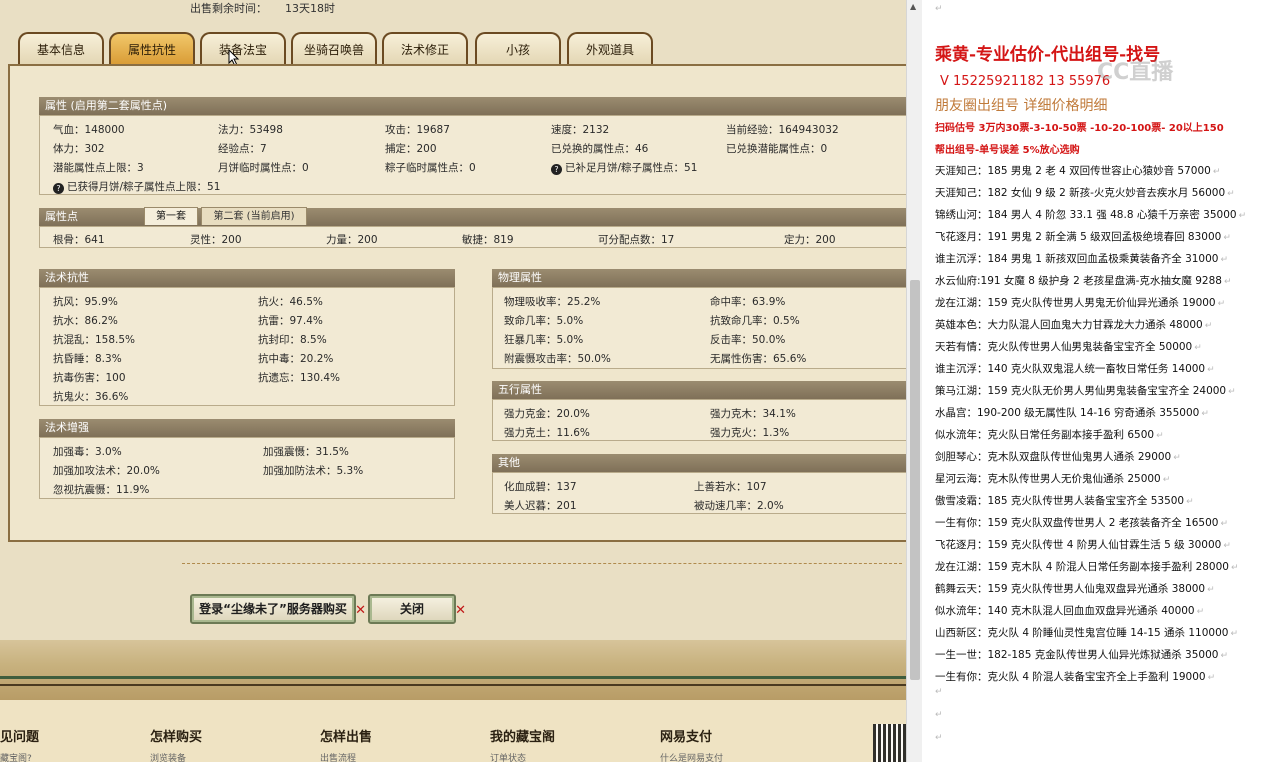 This screenshot has height=762, width=1280. What do you see at coordinates (334, 49) in the screenshot?
I see `tab-mounts-pets: 坐骑召唤兽` at bounding box center [334, 49].